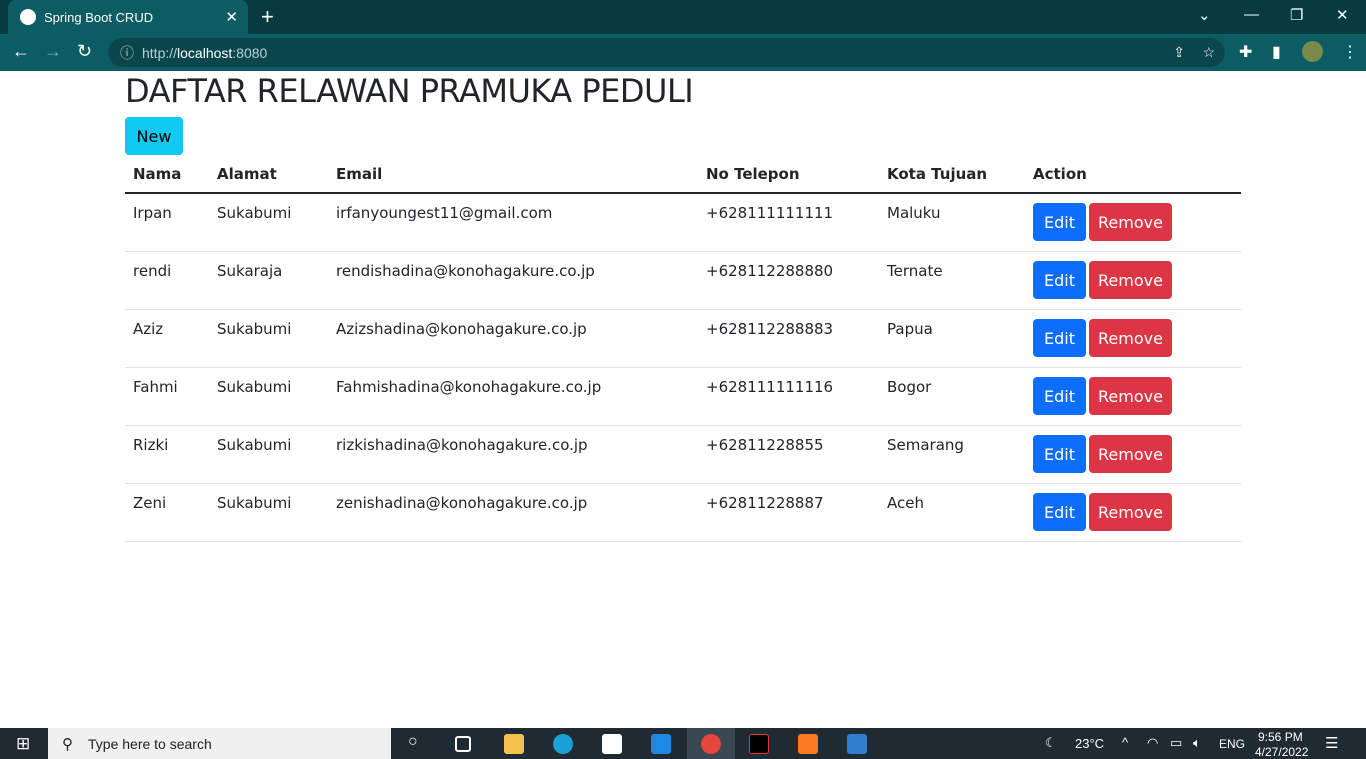 The width and height of the screenshot is (1366, 759). I want to click on cell-city: Bogor, so click(952, 396).